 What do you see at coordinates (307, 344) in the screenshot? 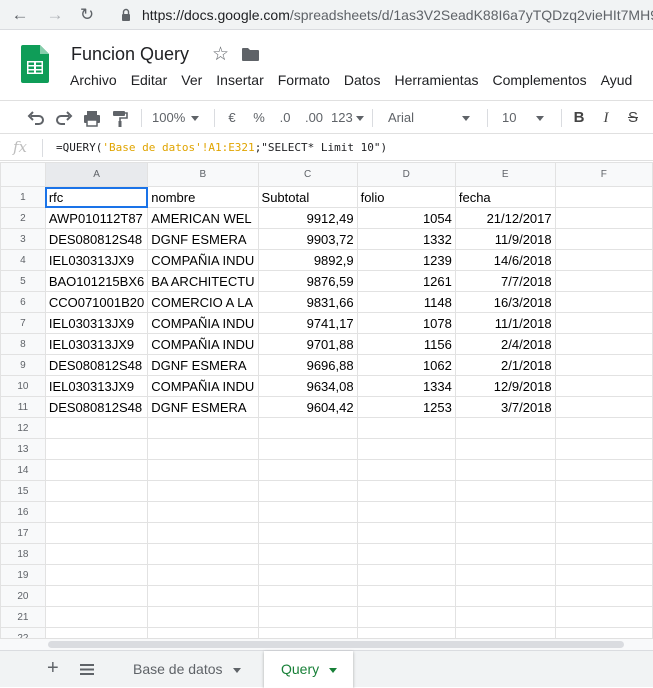
I see `cell-c8: 9701,88` at bounding box center [307, 344].